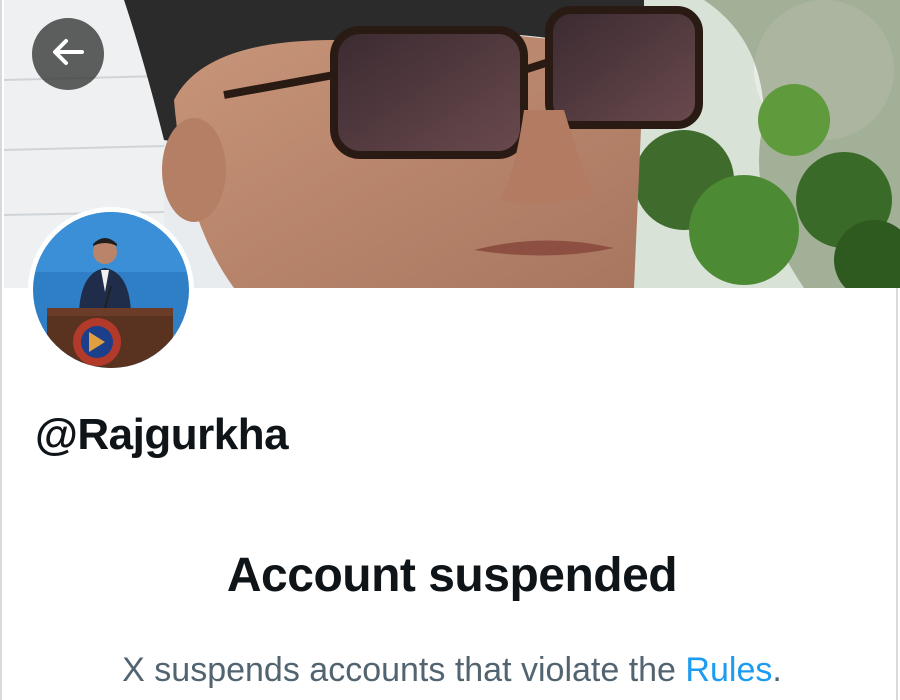  I want to click on profile-avatar, so click(111, 290).